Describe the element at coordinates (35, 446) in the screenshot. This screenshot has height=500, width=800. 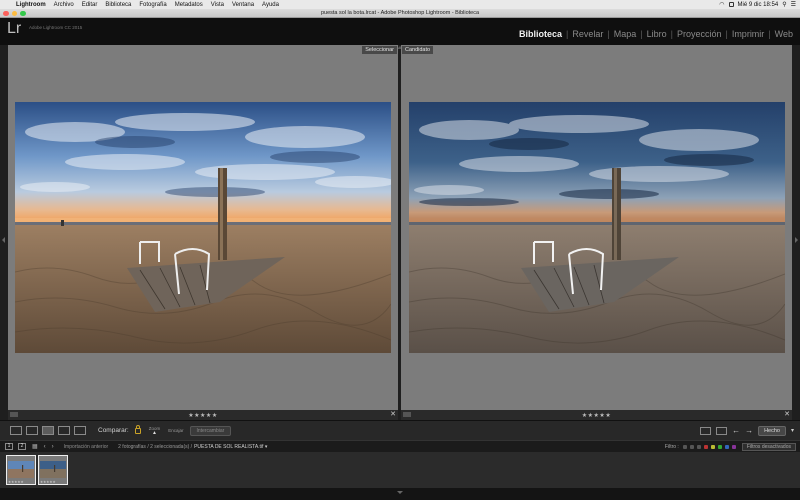
I see `grid-mini-icon: ▦` at that location.